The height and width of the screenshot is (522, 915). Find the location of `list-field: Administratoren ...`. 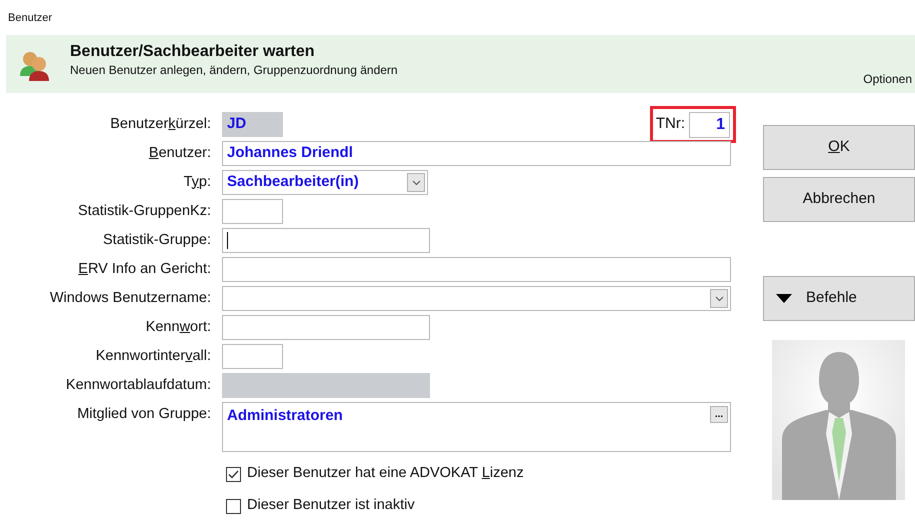

list-field: Administratoren ... is located at coordinates (476, 427).